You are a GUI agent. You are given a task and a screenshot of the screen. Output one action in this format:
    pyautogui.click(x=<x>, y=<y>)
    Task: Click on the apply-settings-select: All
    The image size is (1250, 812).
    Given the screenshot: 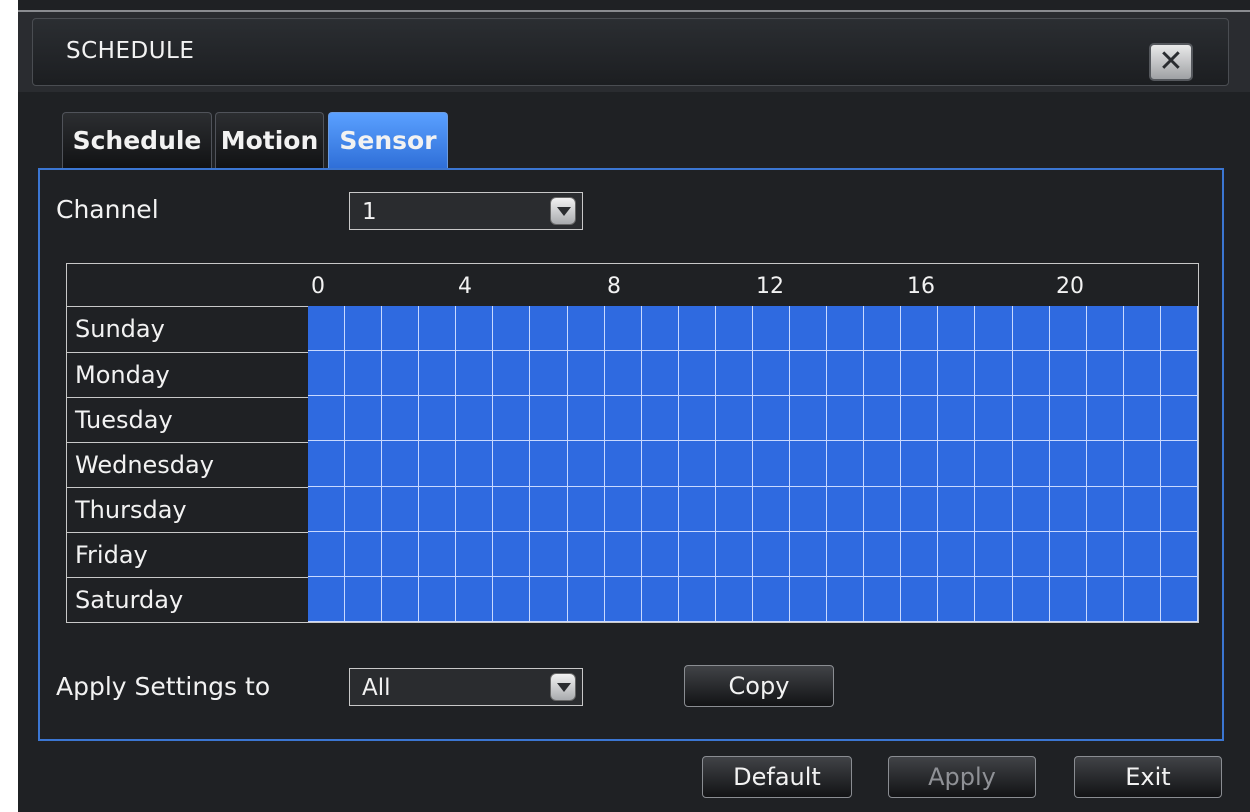 What is the action you would take?
    pyautogui.click(x=466, y=687)
    